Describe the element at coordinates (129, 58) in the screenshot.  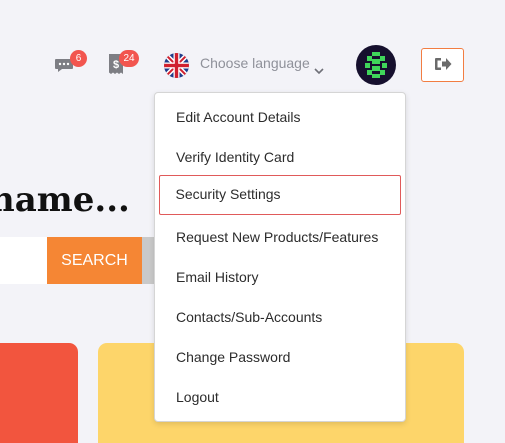
I see `tasks-badge: 24` at that location.